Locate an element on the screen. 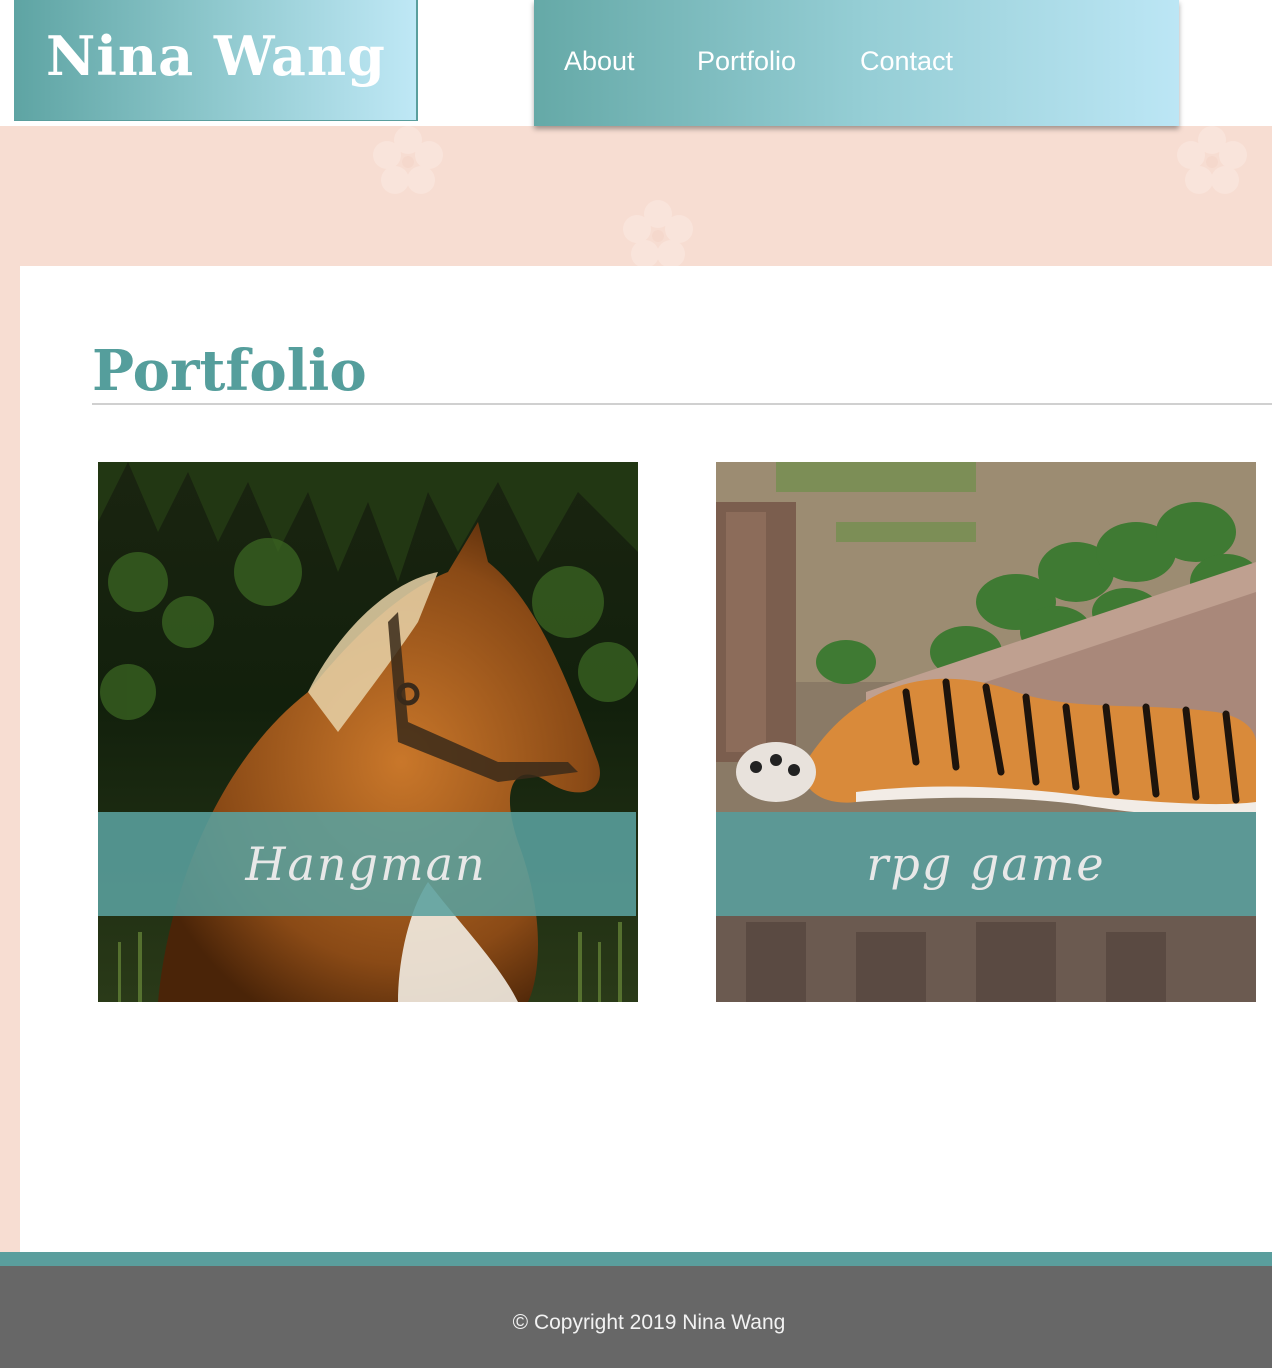 The height and width of the screenshot is (1368, 1272). main-nav: About Portfolio Contact is located at coordinates (856, 63).